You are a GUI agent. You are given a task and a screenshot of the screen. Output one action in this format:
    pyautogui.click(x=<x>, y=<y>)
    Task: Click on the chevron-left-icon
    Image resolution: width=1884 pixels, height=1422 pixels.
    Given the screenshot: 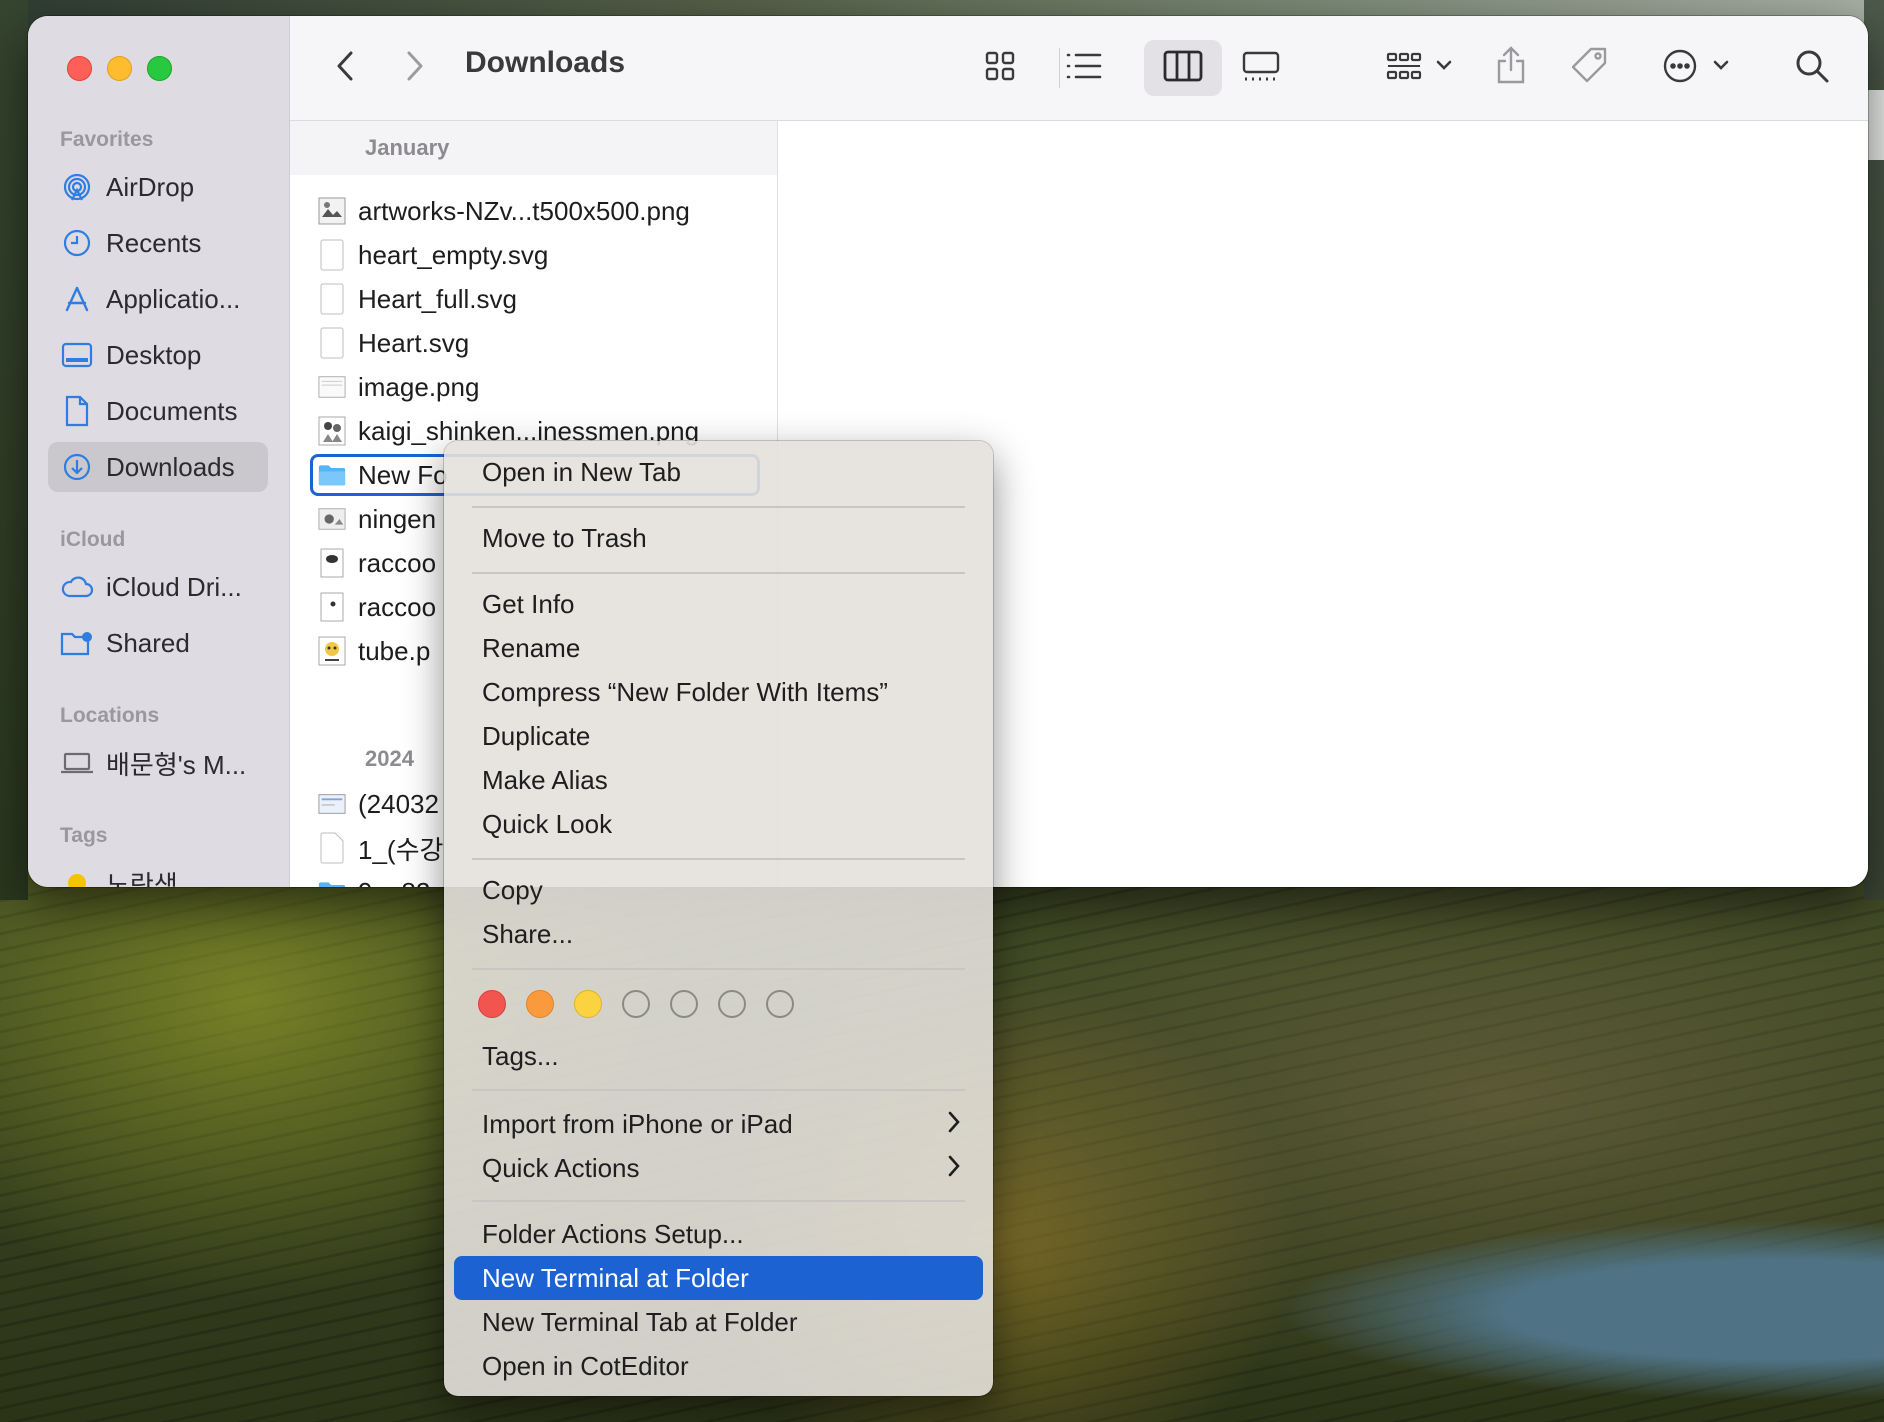 What is the action you would take?
    pyautogui.click(x=345, y=68)
    